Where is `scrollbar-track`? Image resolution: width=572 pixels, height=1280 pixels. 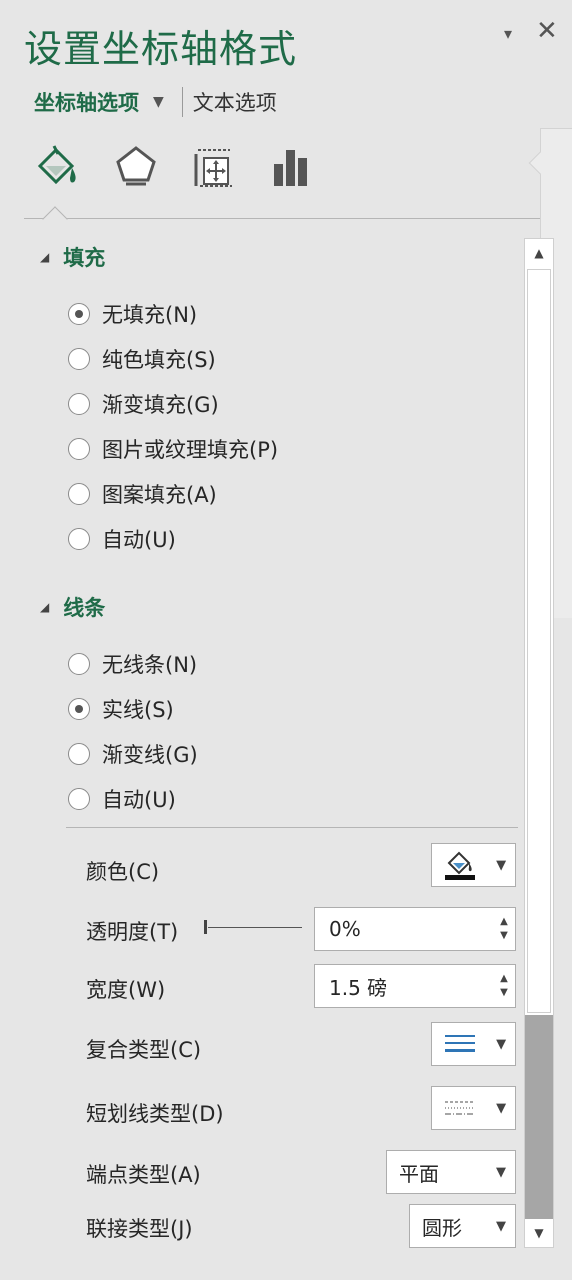
scrollbar-track is located at coordinates (539, 1117).